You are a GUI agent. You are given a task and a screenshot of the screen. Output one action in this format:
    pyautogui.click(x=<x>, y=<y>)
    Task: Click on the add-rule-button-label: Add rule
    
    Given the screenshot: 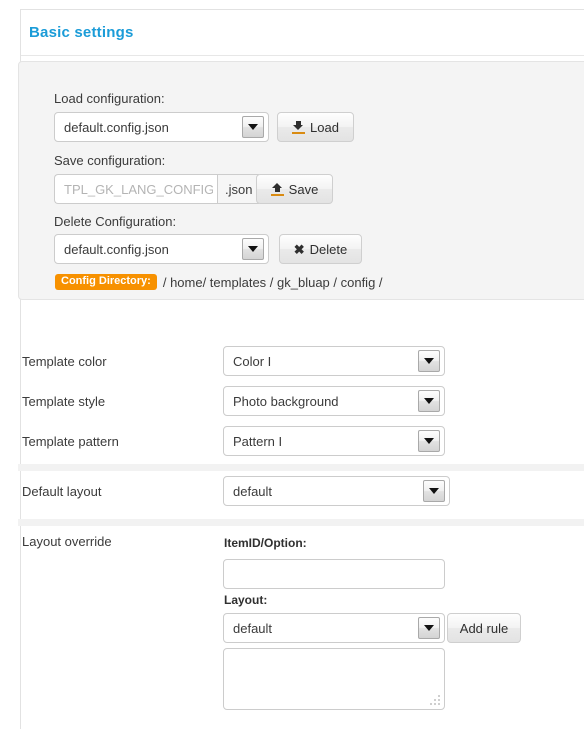 What is the action you would take?
    pyautogui.click(x=484, y=628)
    